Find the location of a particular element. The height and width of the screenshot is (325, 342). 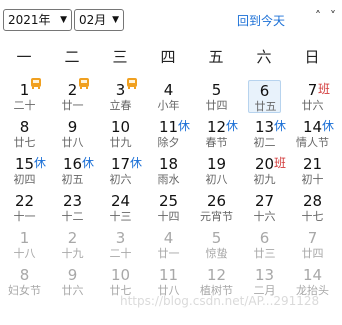

day-cell: 19 初八 is located at coordinates (216, 170).